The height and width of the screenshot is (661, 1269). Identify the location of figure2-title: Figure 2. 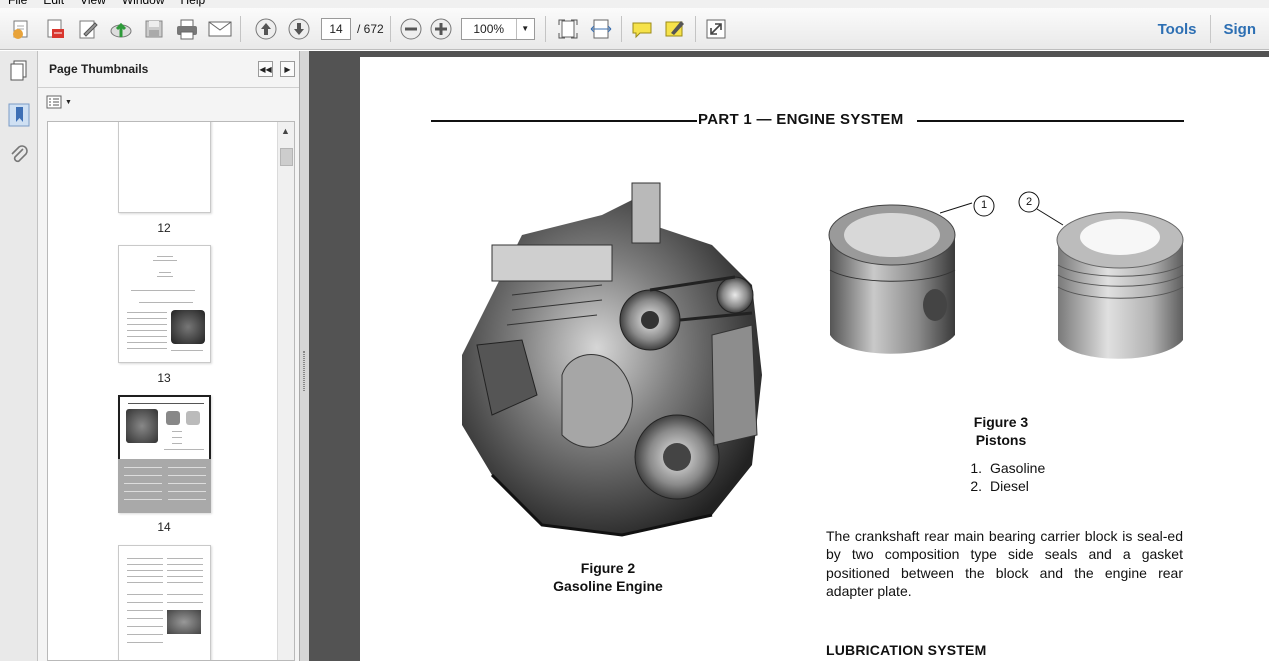
(608, 568).